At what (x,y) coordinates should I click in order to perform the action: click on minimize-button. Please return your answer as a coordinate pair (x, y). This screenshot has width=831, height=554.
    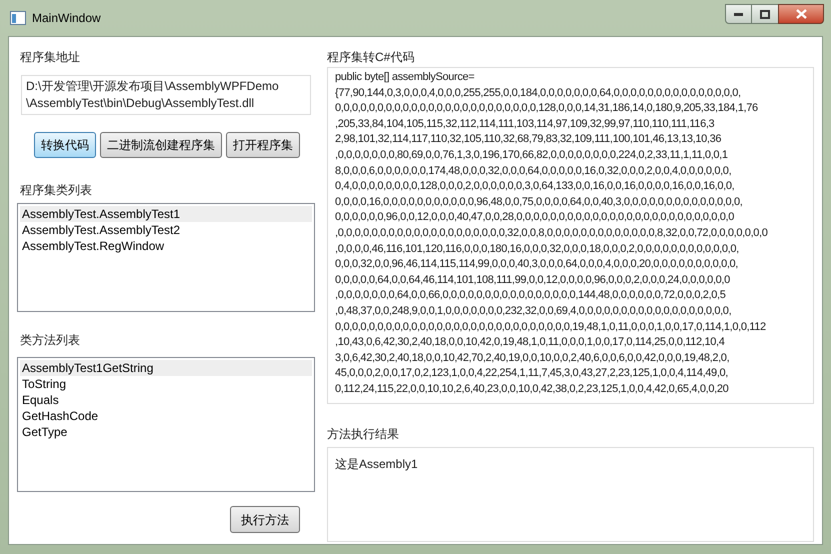
    Looking at the image, I should click on (738, 14).